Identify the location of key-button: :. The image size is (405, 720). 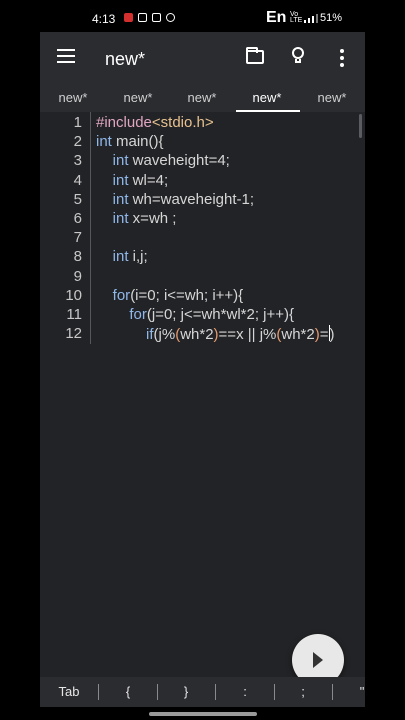
(245, 691).